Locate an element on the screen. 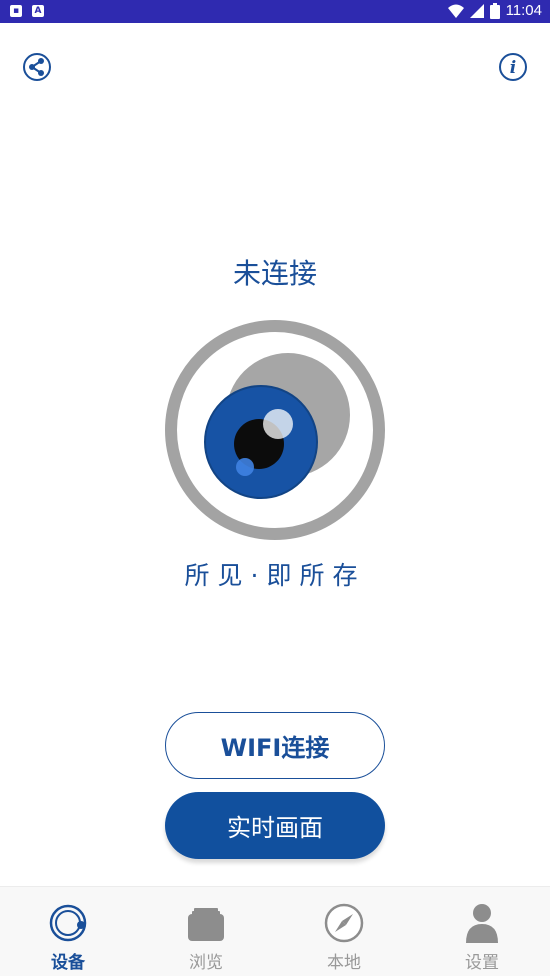 The height and width of the screenshot is (976, 550). tab-browse: 浏览 is located at coordinates (206, 931).